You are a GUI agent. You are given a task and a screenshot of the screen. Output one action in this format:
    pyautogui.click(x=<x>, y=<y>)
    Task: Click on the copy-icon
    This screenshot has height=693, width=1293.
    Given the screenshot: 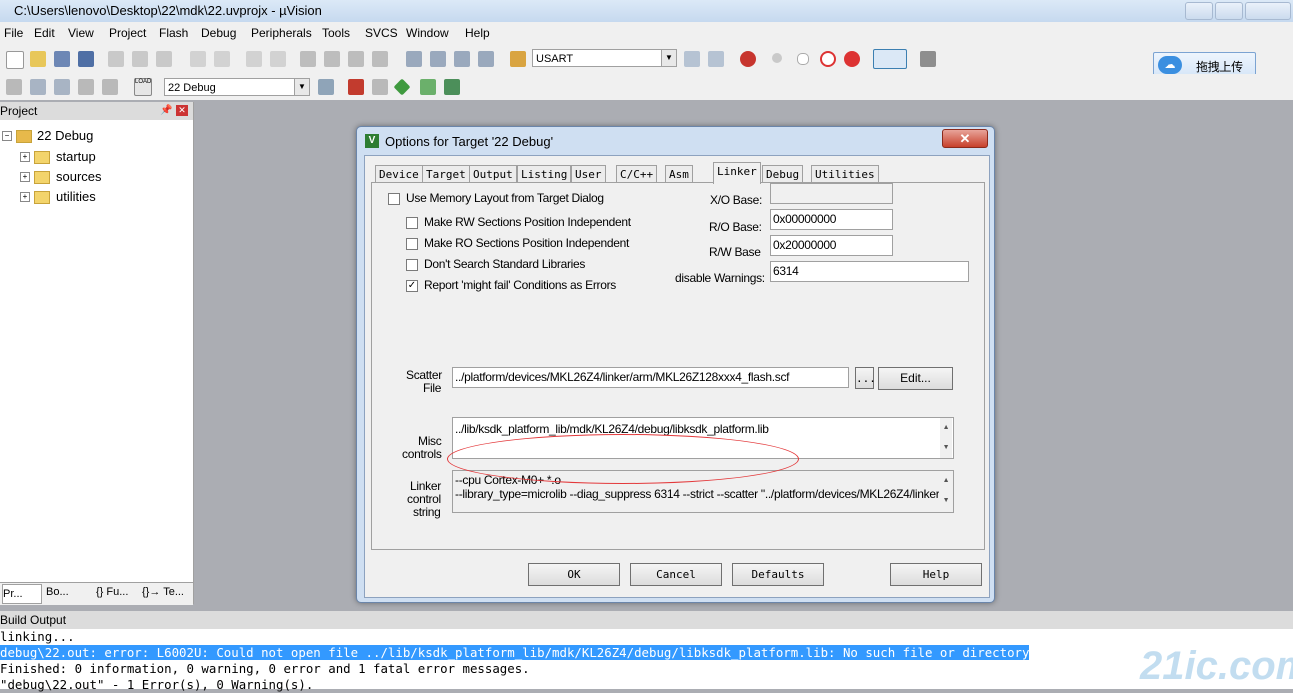 What is the action you would take?
    pyautogui.click(x=140, y=59)
    